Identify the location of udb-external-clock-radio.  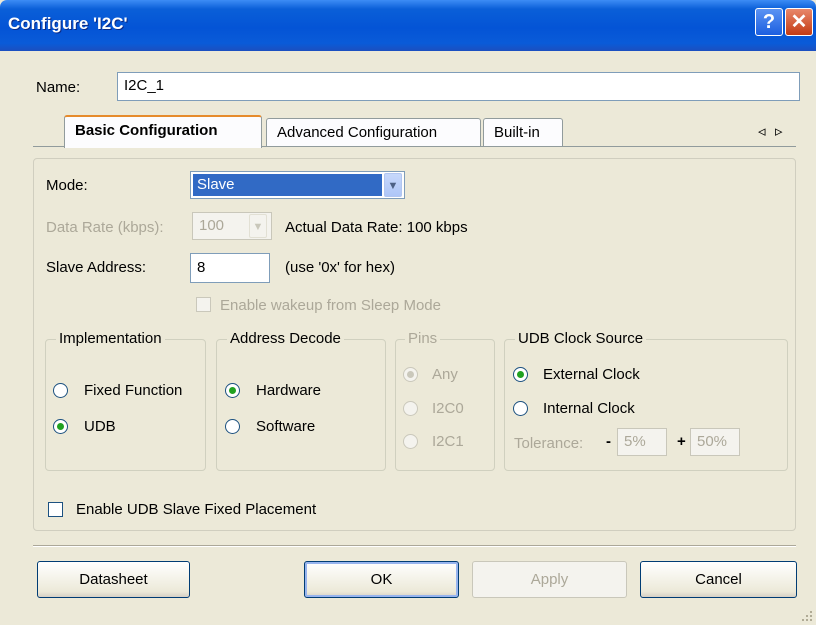
(520, 374).